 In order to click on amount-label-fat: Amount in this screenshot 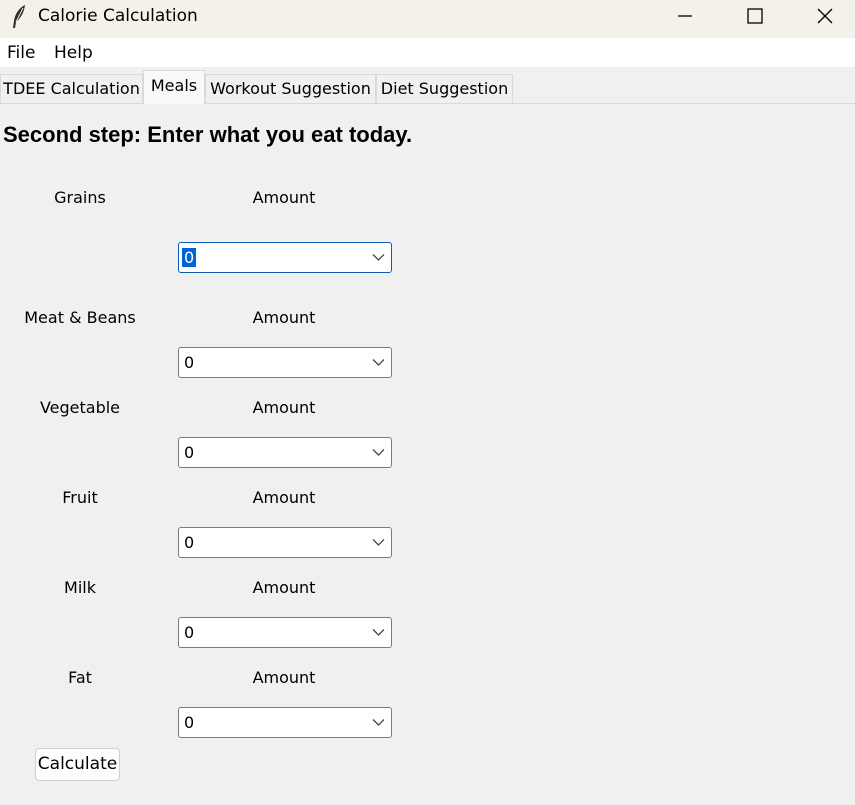, I will do `click(284, 677)`.